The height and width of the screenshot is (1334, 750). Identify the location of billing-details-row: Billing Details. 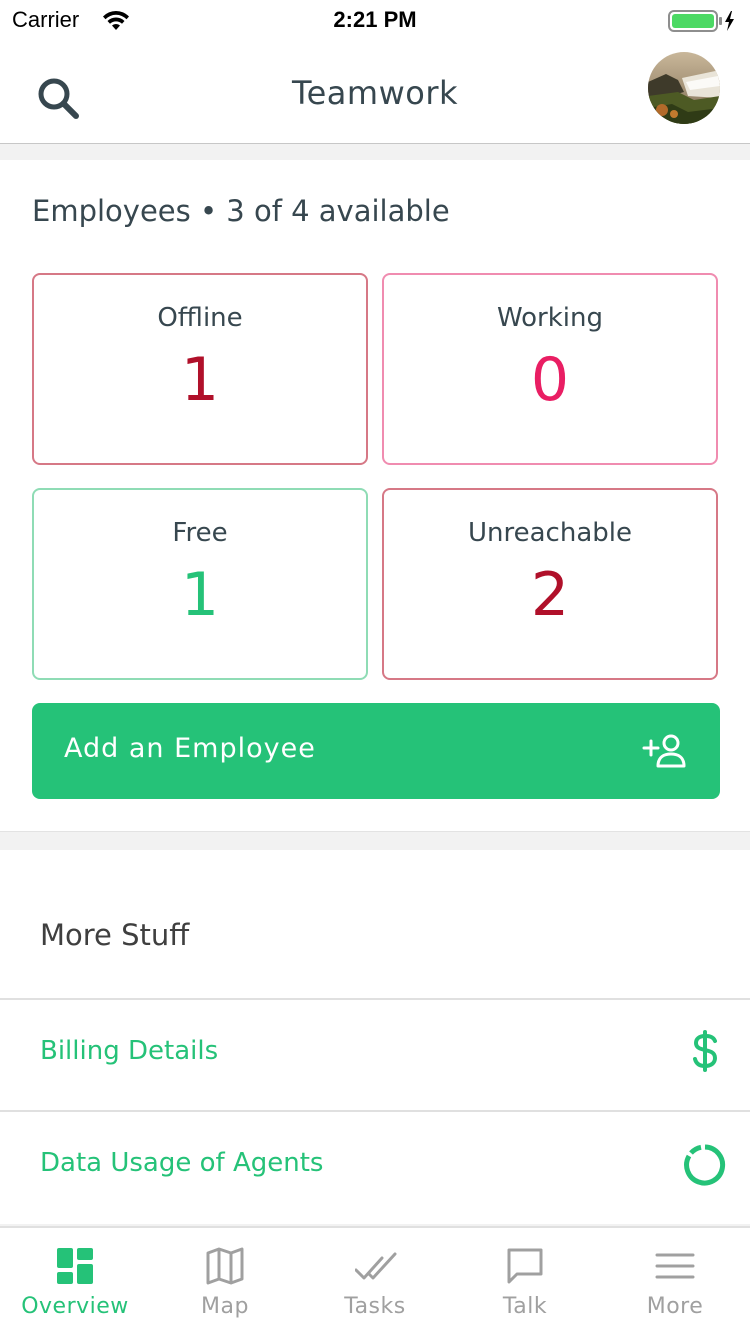
(375, 1054).